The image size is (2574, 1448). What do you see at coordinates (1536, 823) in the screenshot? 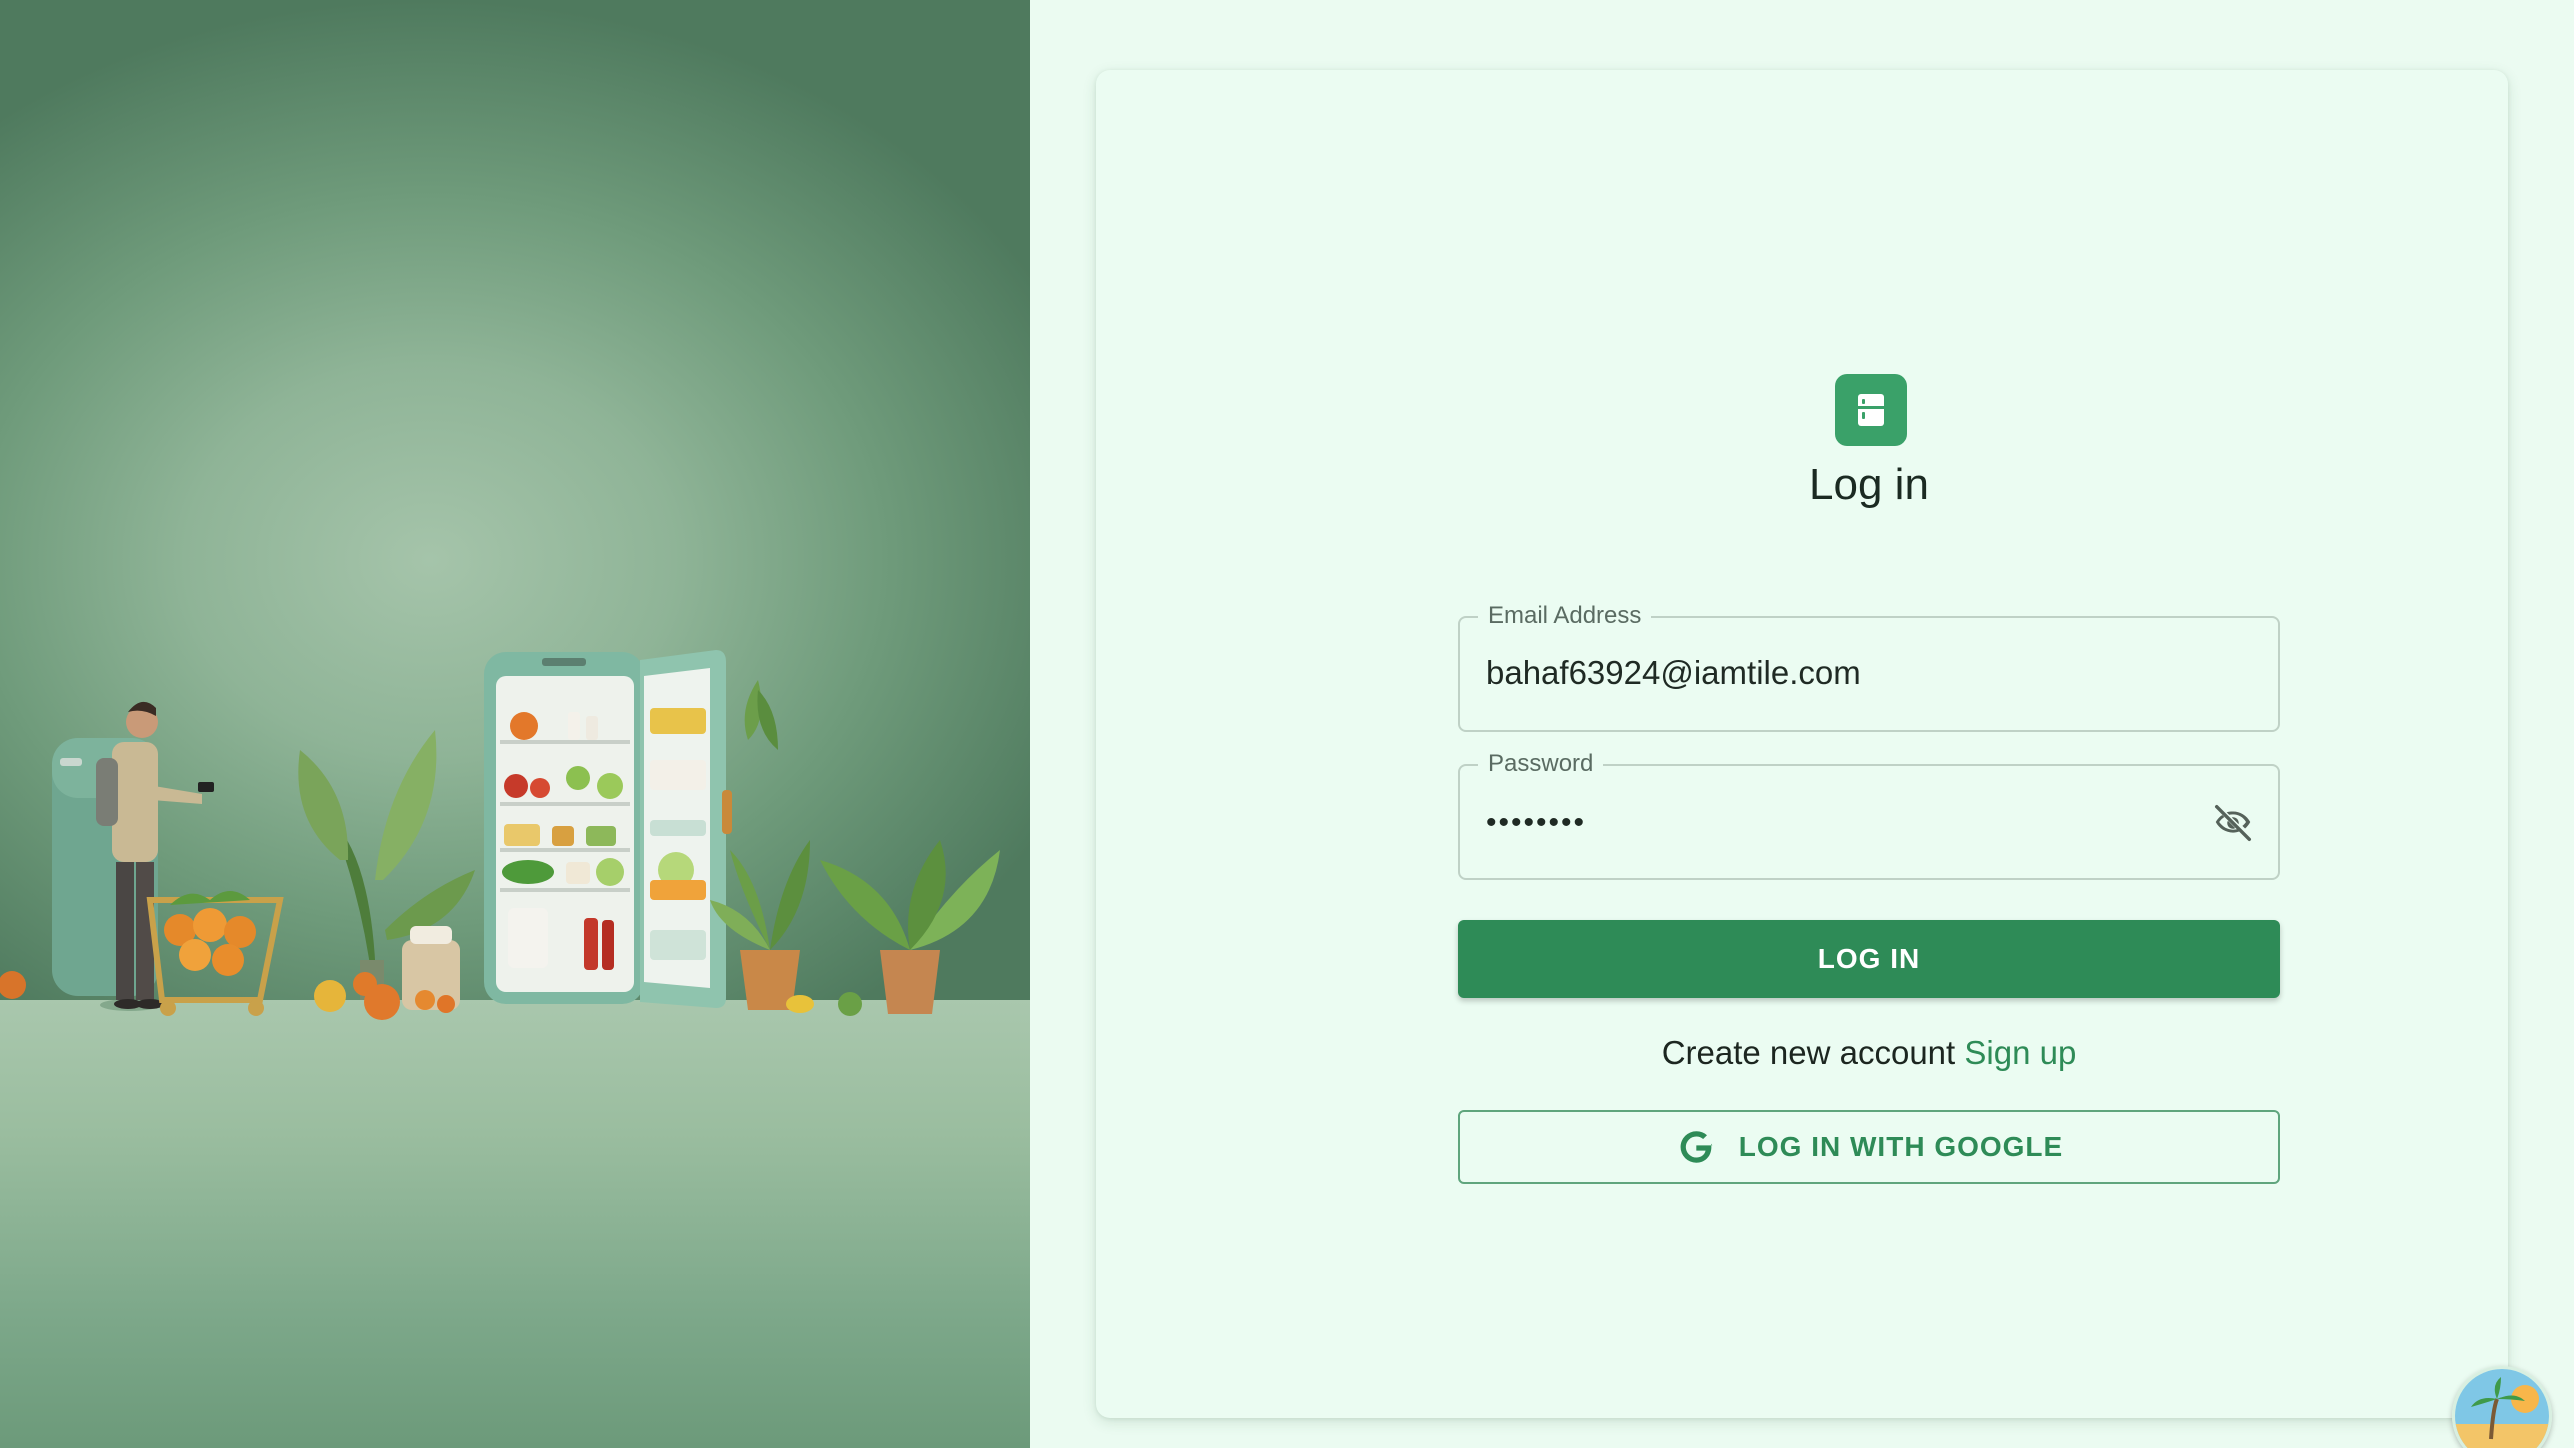
I see `password-value: ••••••••` at bounding box center [1536, 823].